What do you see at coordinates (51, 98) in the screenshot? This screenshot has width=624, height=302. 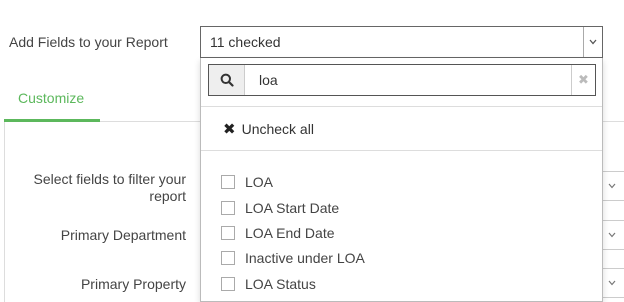 I see `tab-customize: Customize` at bounding box center [51, 98].